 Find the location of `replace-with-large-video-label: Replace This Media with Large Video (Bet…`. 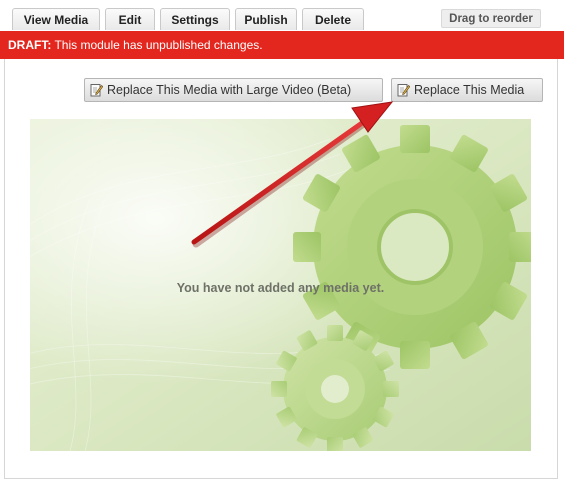

replace-with-large-video-label: Replace This Media with Large Video (Bet… is located at coordinates (229, 90).